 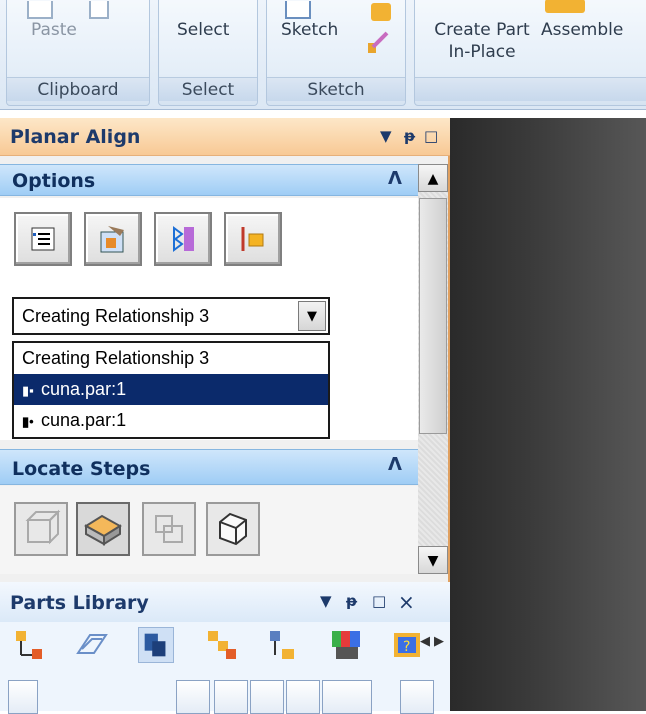 What do you see at coordinates (54, 181) in the screenshot?
I see `options-header-label: Options` at bounding box center [54, 181].